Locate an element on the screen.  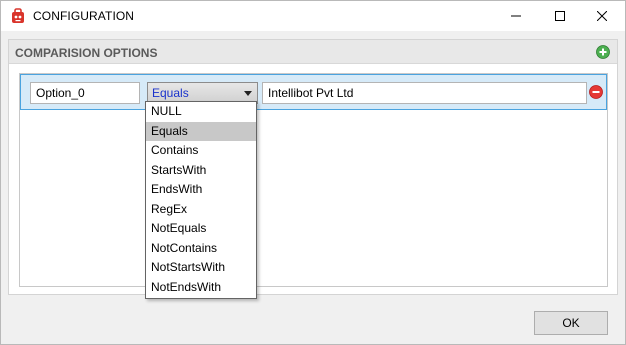
window-title: CONFIGURATION is located at coordinates (84, 16).